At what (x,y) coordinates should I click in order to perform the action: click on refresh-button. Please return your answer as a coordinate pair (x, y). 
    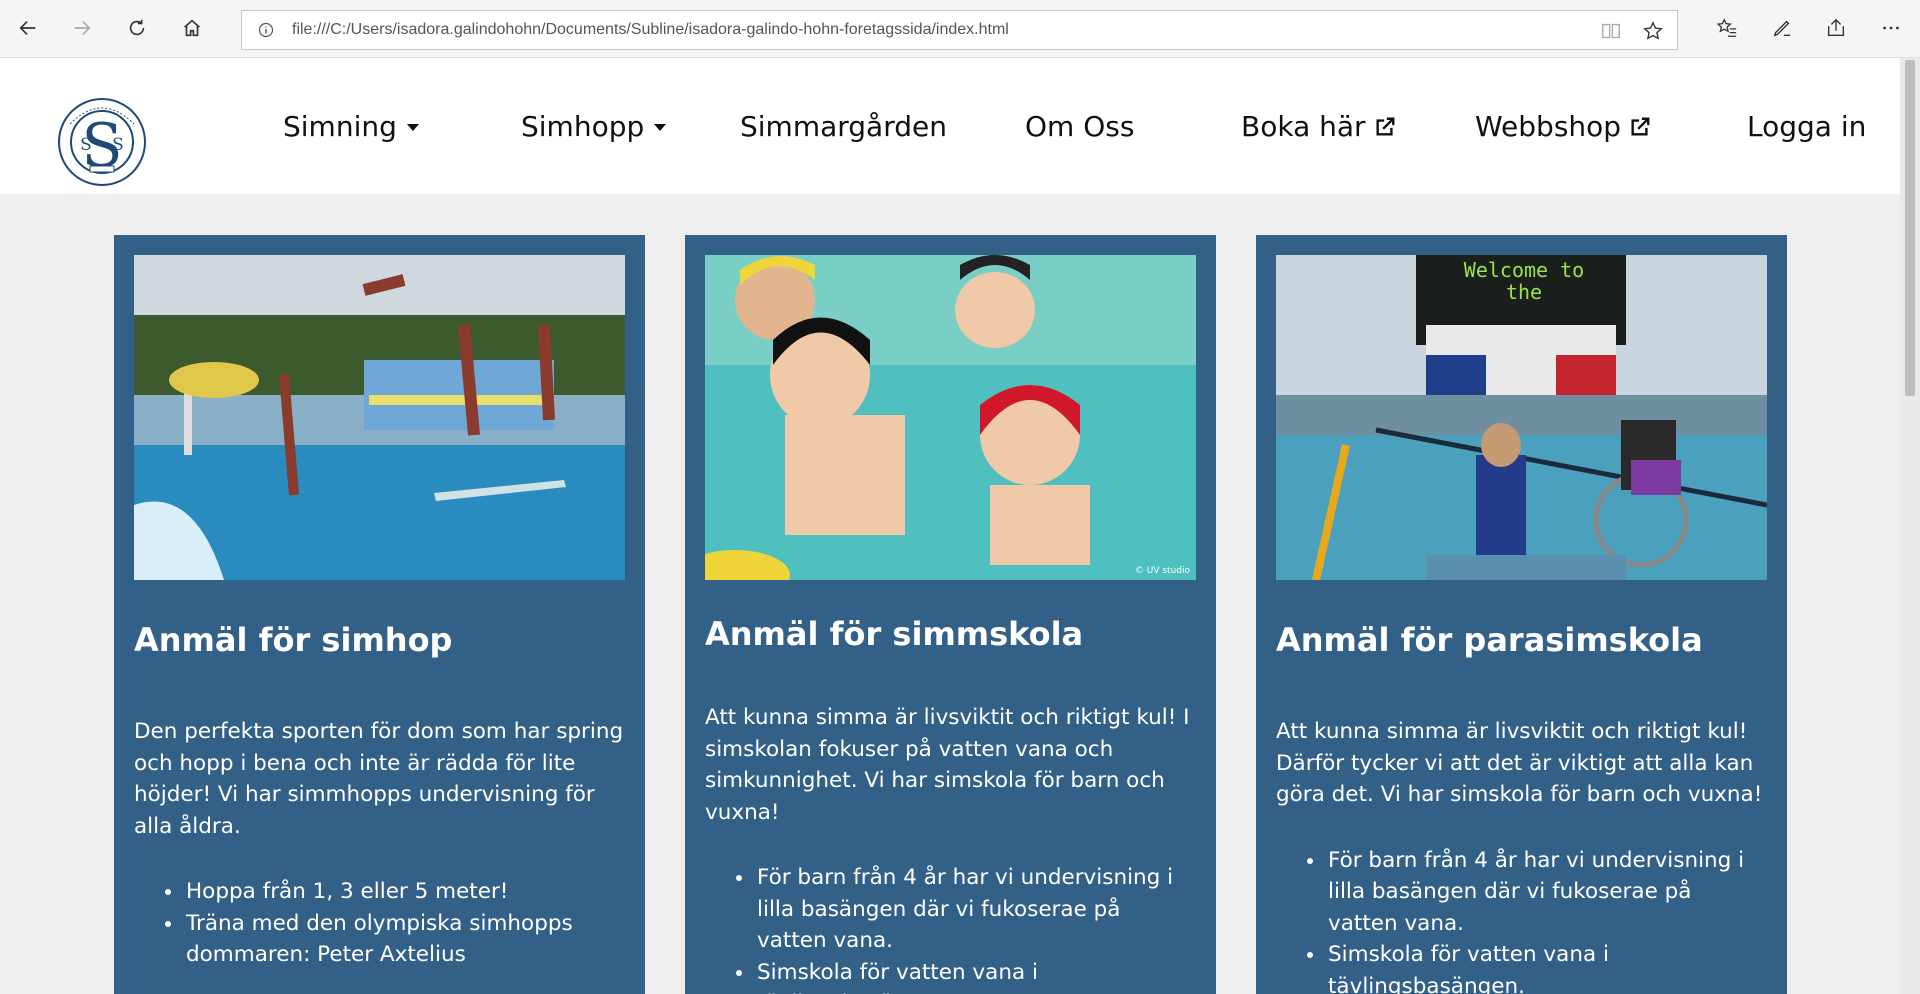
    Looking at the image, I should click on (137, 28).